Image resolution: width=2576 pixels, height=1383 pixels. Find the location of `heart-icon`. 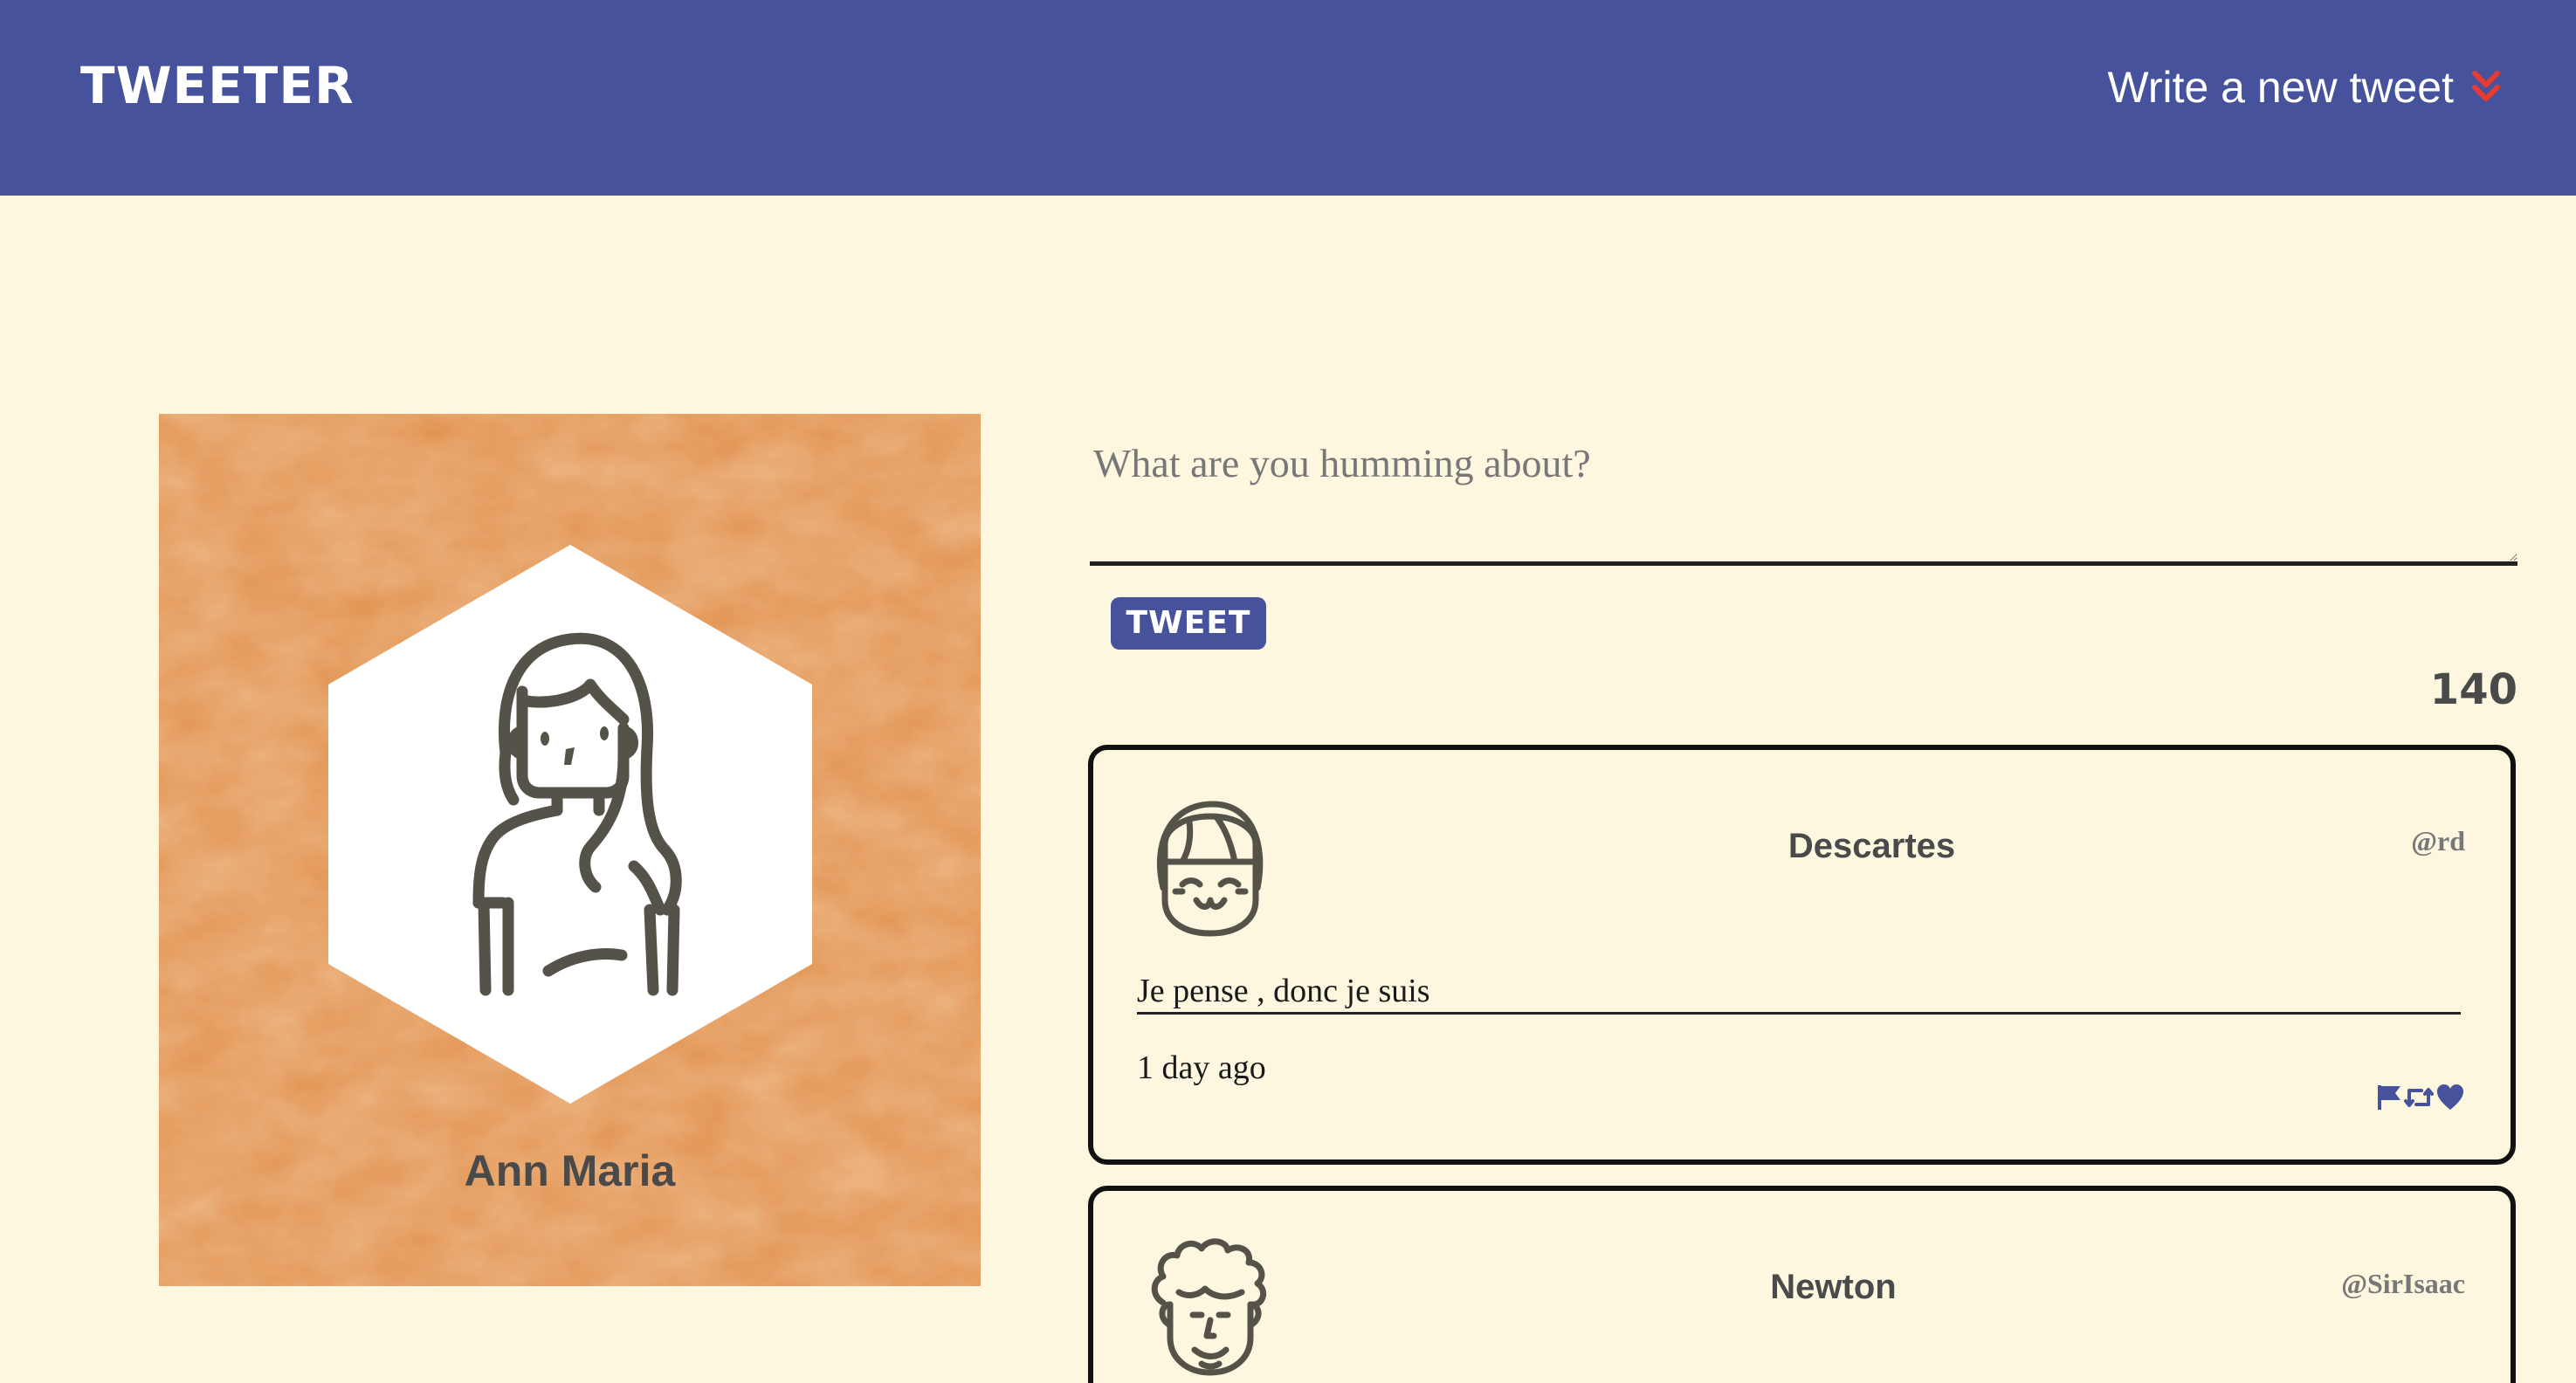

heart-icon is located at coordinates (2450, 1097).